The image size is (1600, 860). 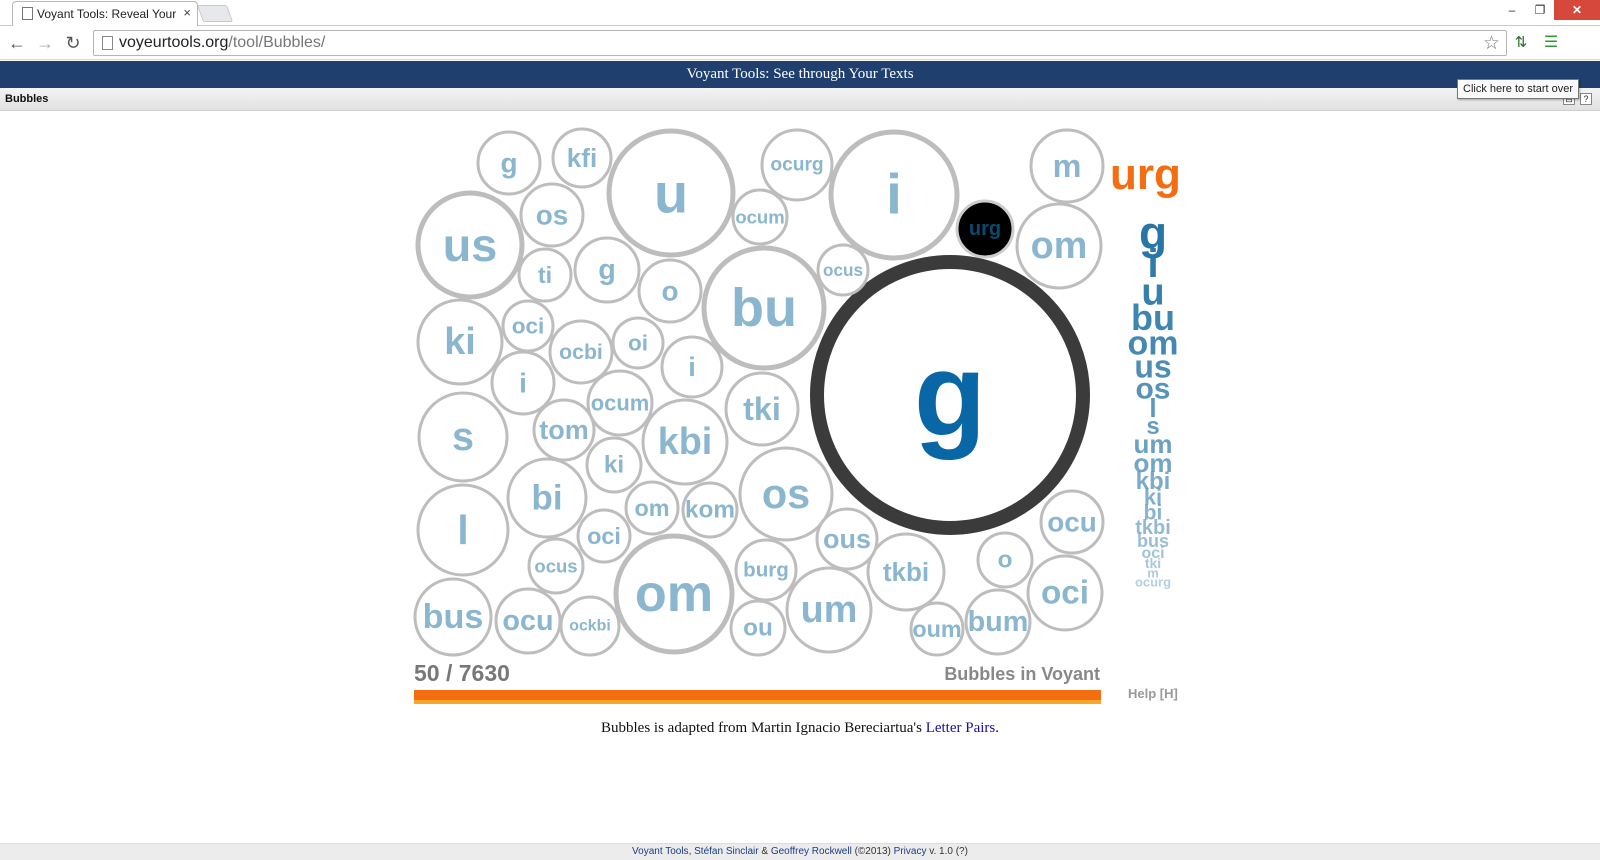 What do you see at coordinates (1577, 10) in the screenshot?
I see `close-window-button: ✕` at bounding box center [1577, 10].